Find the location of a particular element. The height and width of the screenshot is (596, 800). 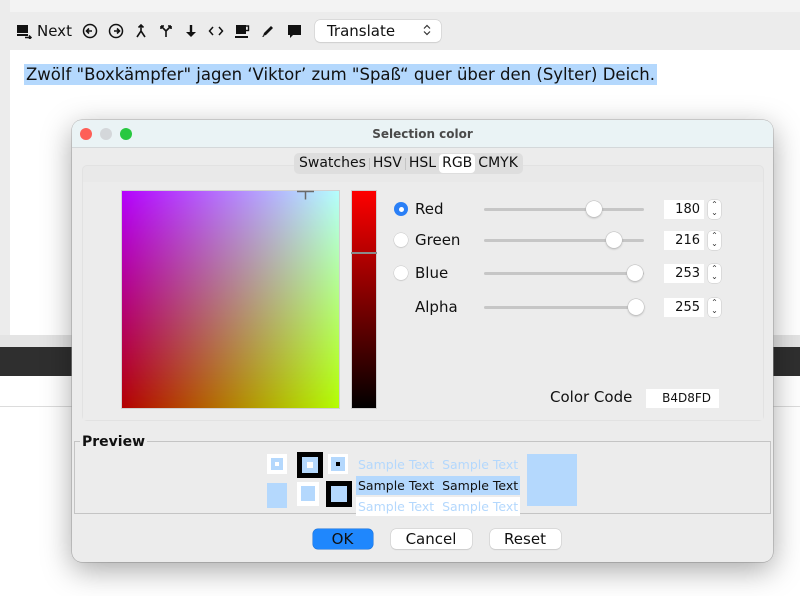

blue-value-field: 253 is located at coordinates (684, 273).